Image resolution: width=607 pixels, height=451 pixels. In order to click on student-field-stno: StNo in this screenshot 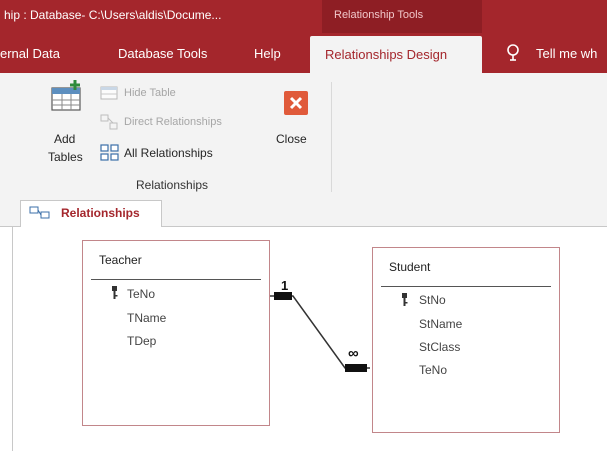, I will do `click(432, 300)`.